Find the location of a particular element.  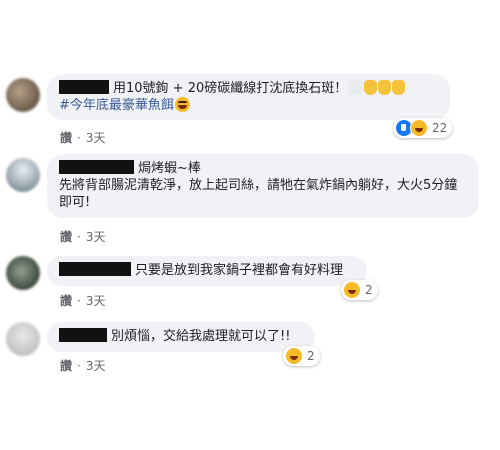

comment-bubble: 用10號鉤 + 20磅碳纖線打沈底換石斑！ #今年底最豪華魚餌 is located at coordinates (248, 97).